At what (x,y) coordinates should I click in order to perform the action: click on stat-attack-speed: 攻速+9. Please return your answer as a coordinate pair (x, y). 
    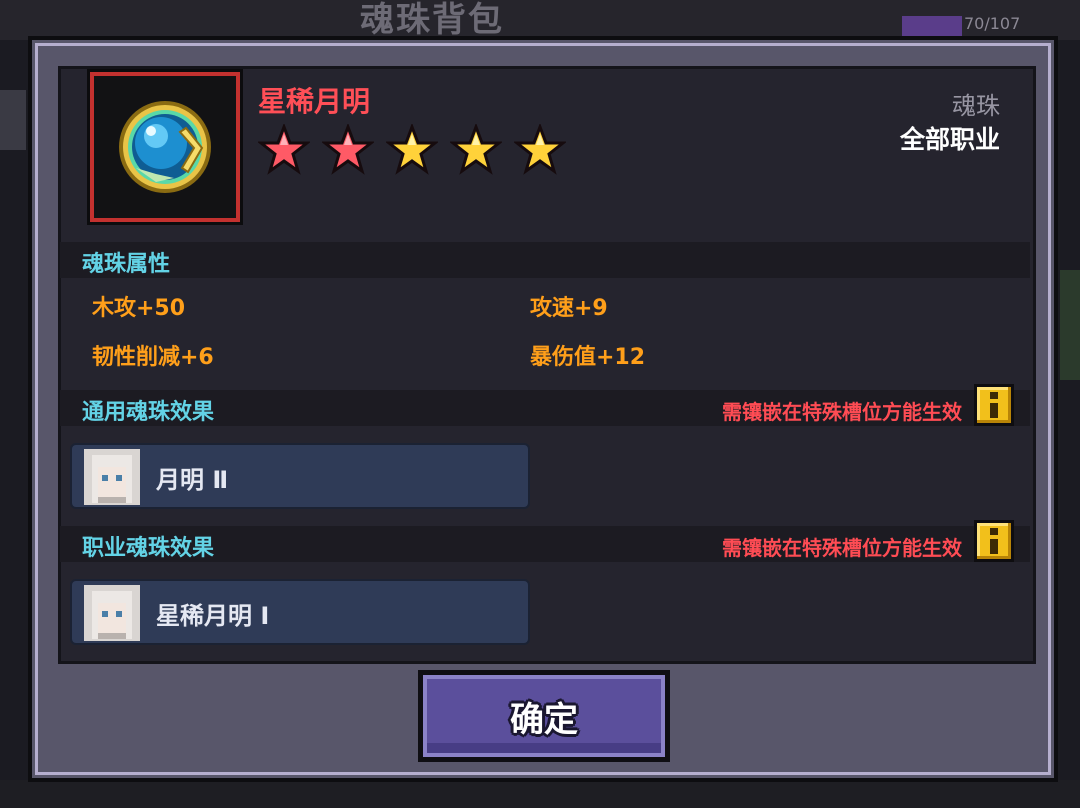
    Looking at the image, I should click on (569, 308).